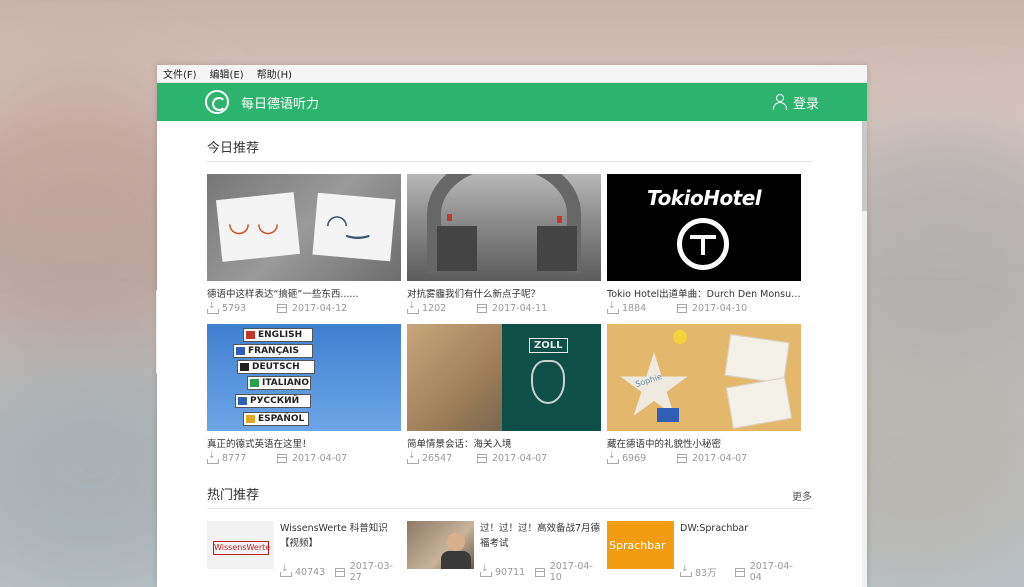  What do you see at coordinates (504, 377) in the screenshot?
I see `customs-image: ZOLL` at bounding box center [504, 377].